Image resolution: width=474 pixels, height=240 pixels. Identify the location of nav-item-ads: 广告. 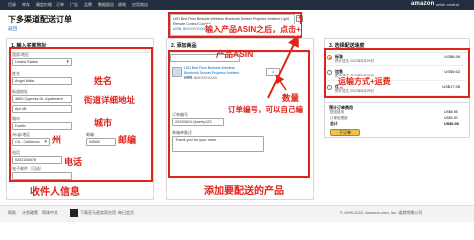
(74, 5).